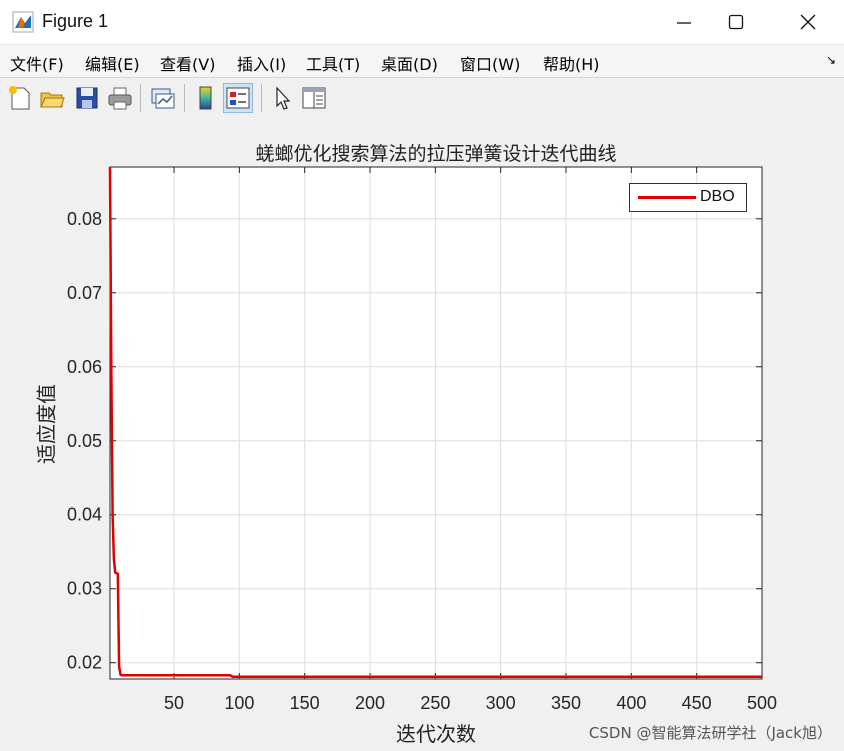 Image resolution: width=844 pixels, height=751 pixels. Describe the element at coordinates (667, 197) in the screenshot. I see `legend-line-swatch` at that location.